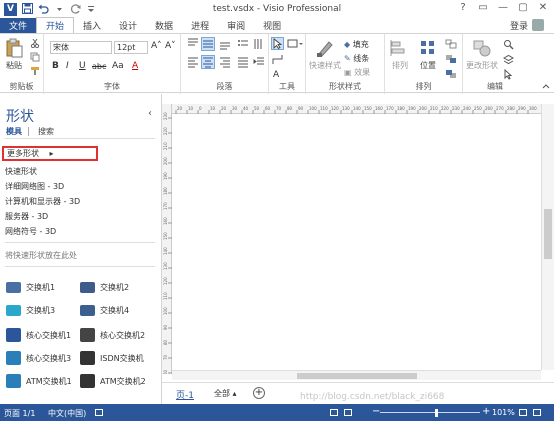 This screenshot has width=554, height=421. I want to click on all-pages-button: 全部 ▴, so click(225, 393).